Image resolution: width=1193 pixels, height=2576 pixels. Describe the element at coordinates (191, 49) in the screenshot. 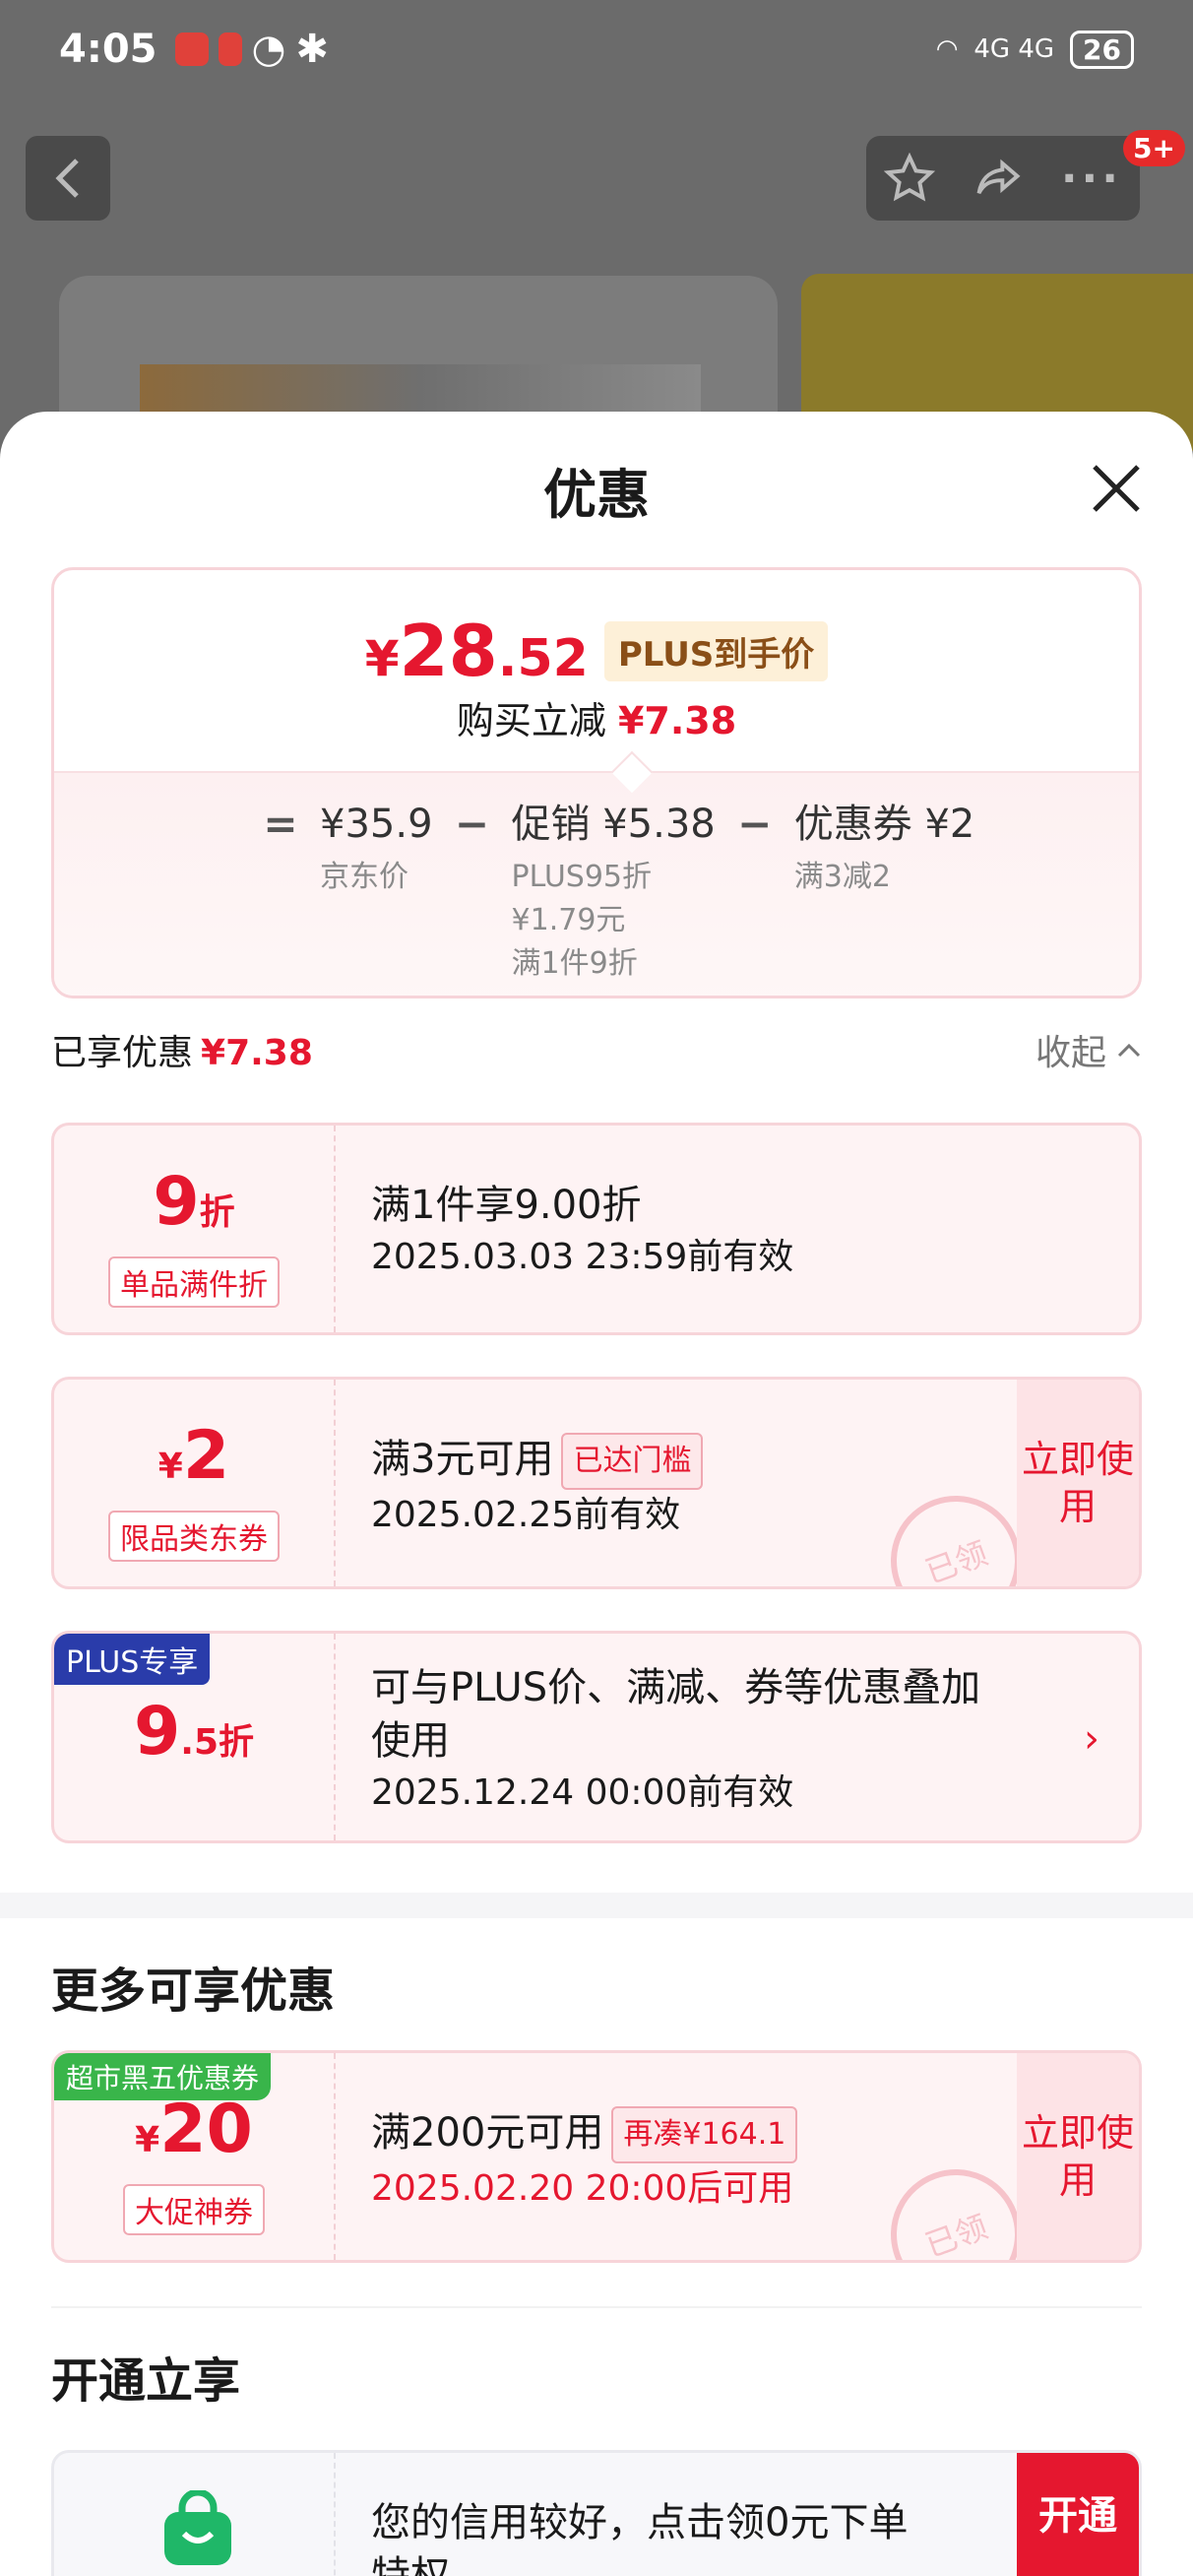

I see `app-notification-icon` at that location.